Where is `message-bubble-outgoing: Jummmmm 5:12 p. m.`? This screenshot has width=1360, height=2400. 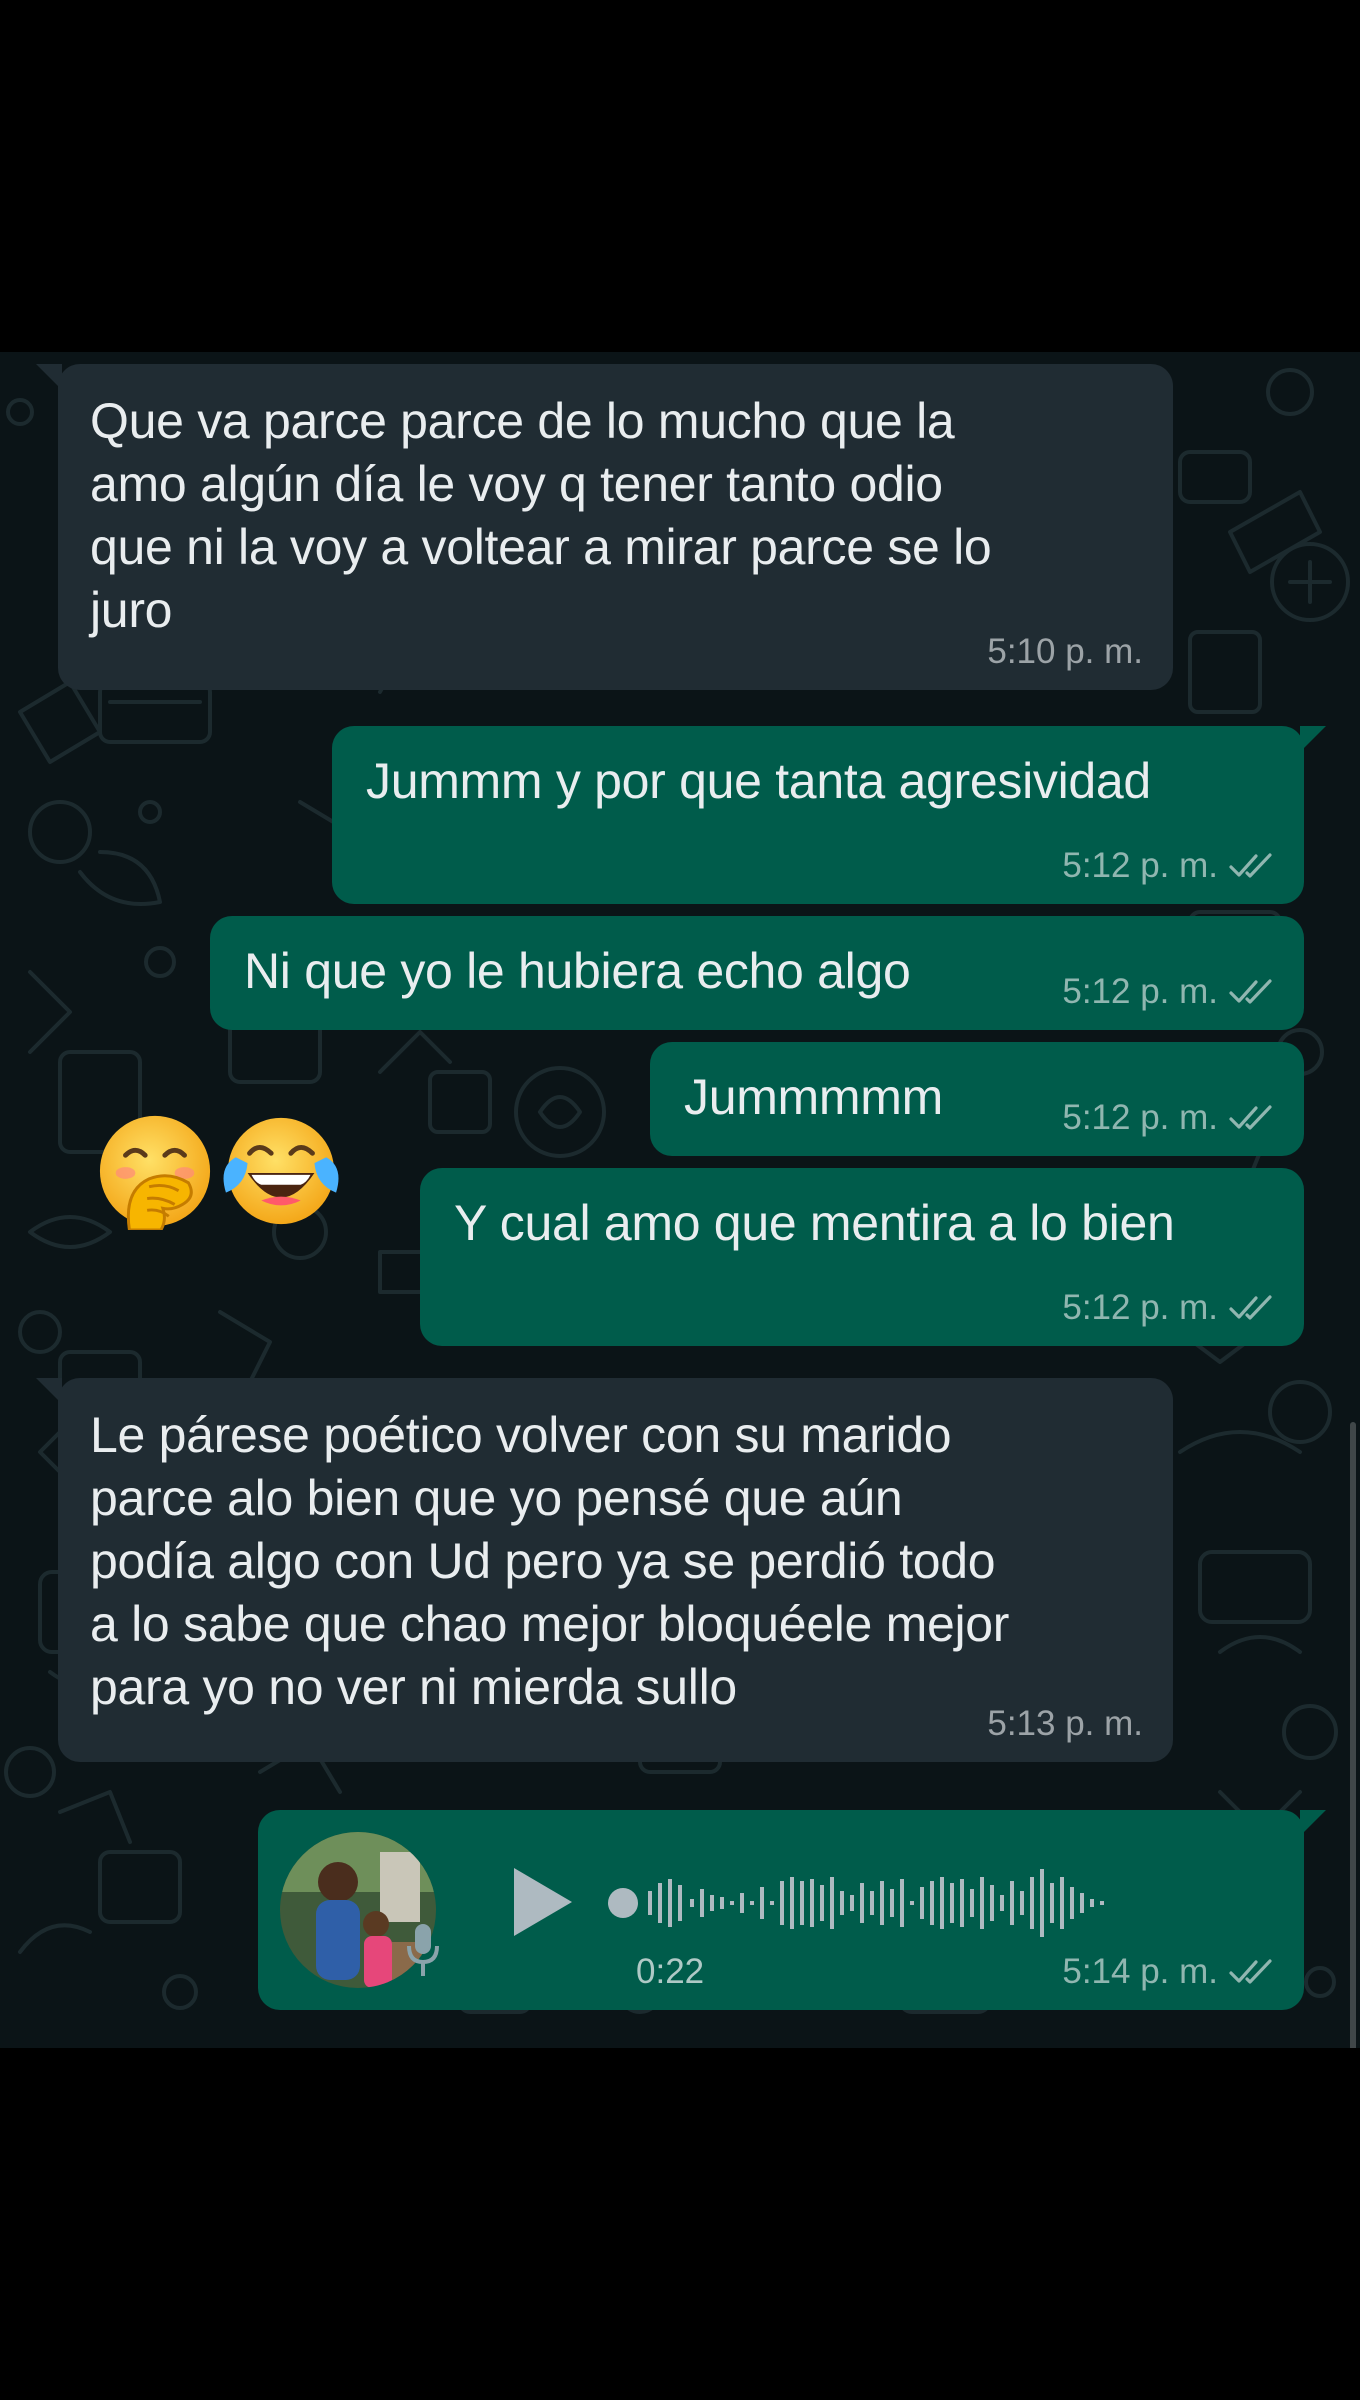 message-bubble-outgoing: Jummmmm 5:12 p. m. is located at coordinates (977, 1099).